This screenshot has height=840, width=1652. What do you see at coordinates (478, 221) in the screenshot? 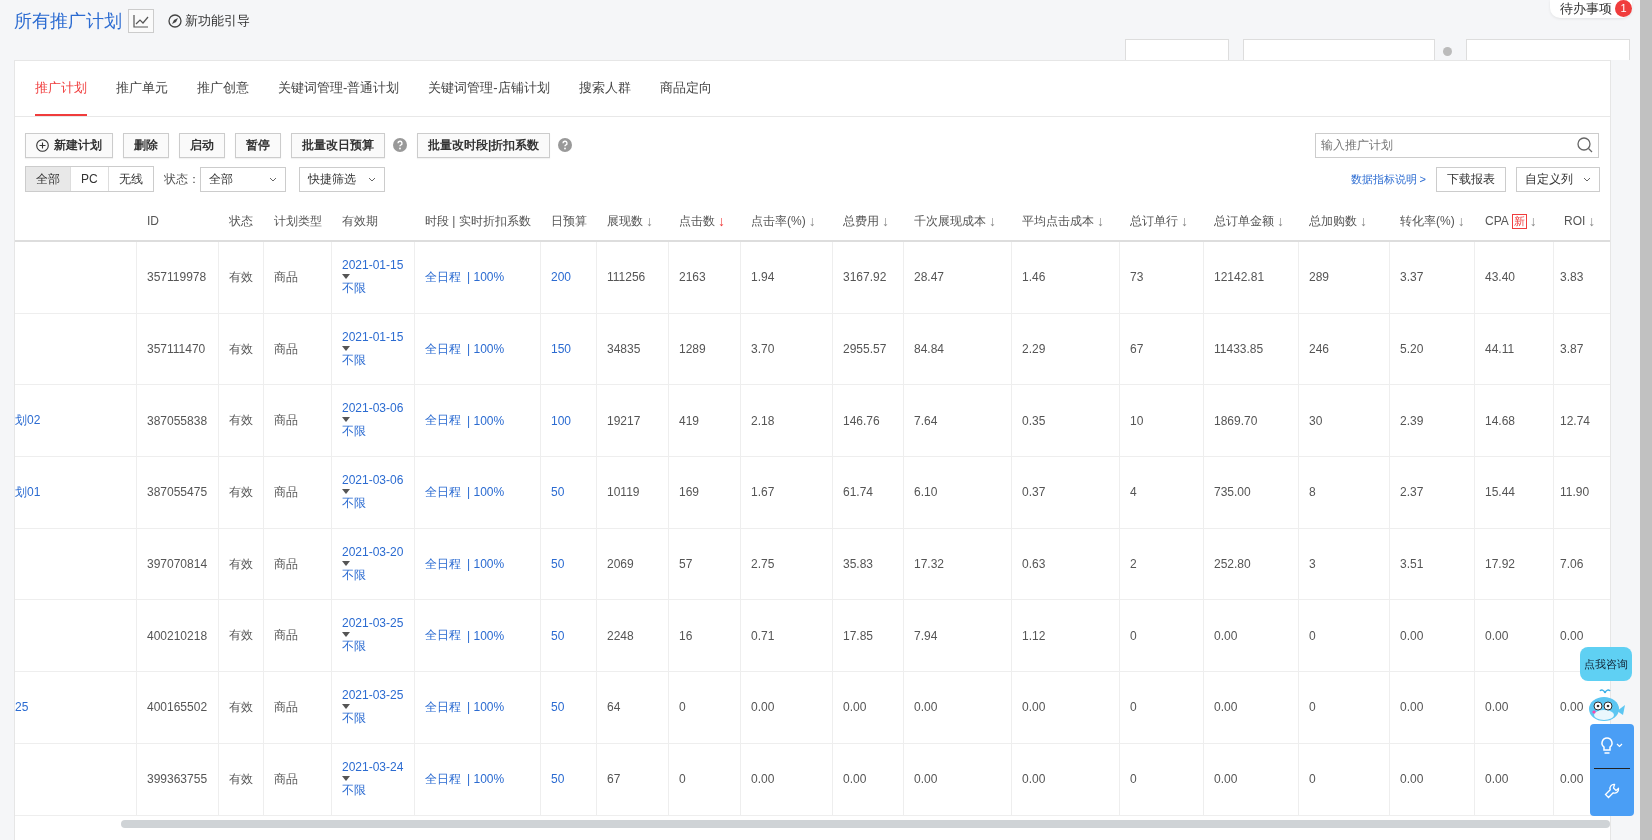
I see `column-header: 时段 | 实时折扣系数` at bounding box center [478, 221].